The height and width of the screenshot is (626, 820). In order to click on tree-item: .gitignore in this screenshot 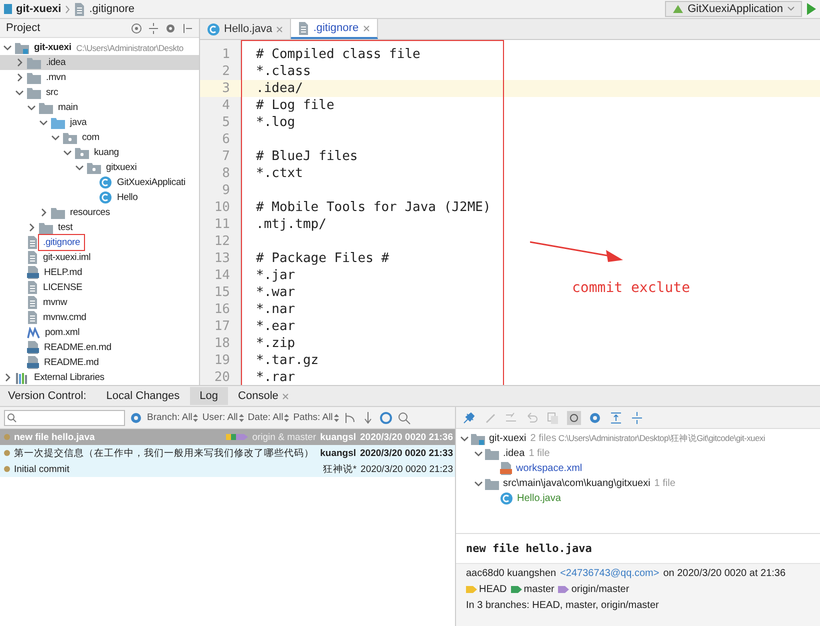, I will do `click(61, 242)`.